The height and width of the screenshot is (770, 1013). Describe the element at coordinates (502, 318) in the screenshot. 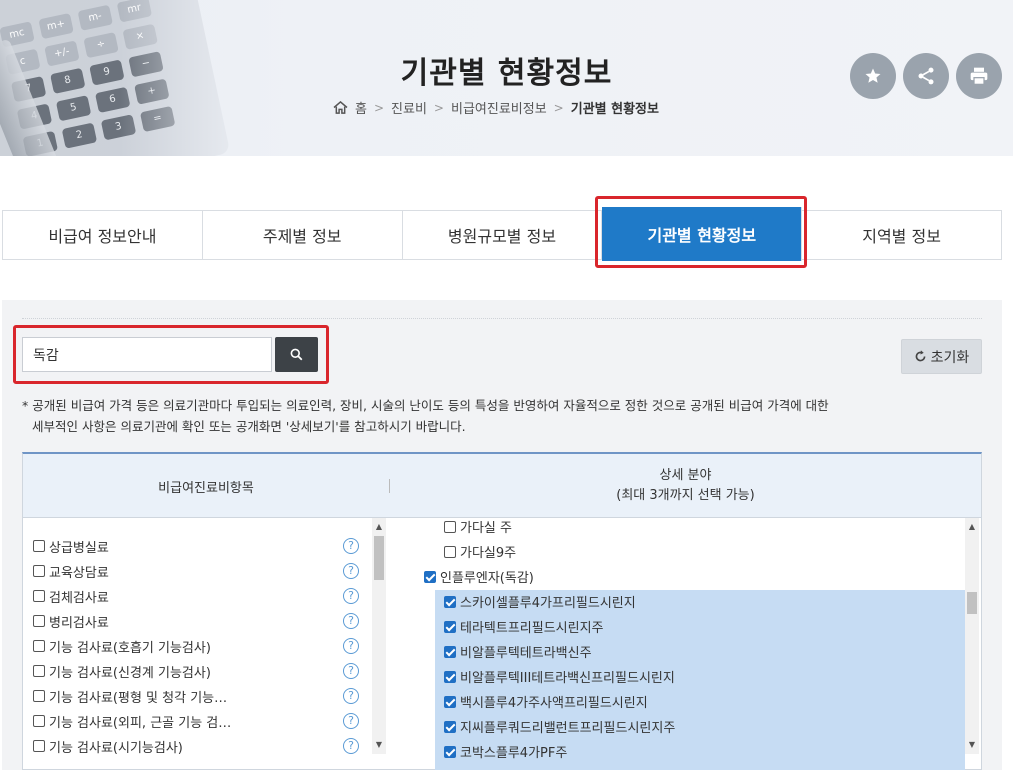

I see `divider` at that location.